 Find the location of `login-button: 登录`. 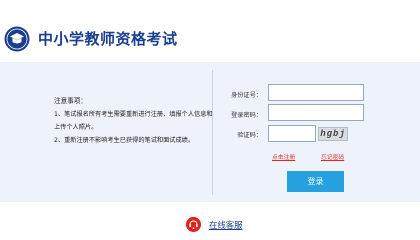

login-button: 登录 is located at coordinates (315, 181).